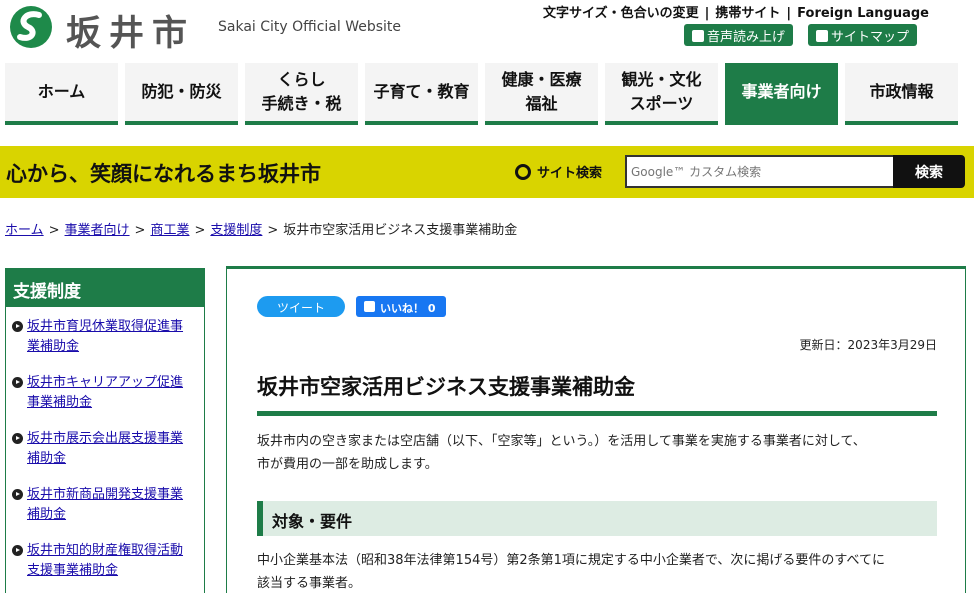 This screenshot has width=974, height=593. I want to click on nav-business: 事業者向け, so click(781, 94).